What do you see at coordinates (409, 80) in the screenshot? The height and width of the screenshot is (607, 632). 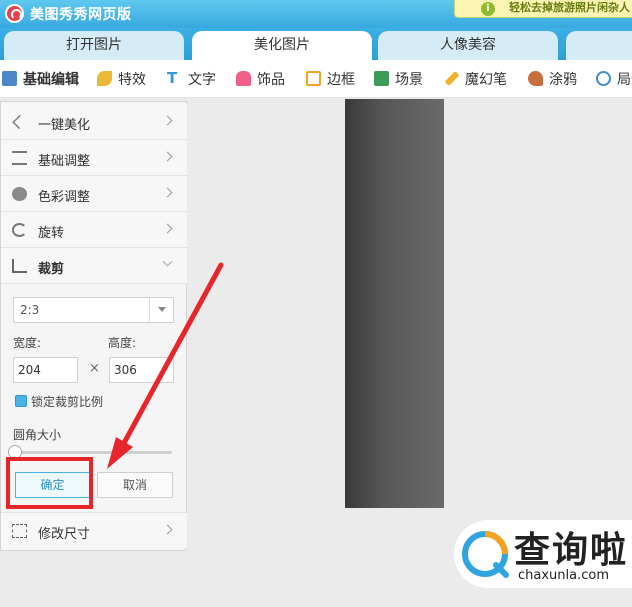 I see `tool-label: 场景` at bounding box center [409, 80].